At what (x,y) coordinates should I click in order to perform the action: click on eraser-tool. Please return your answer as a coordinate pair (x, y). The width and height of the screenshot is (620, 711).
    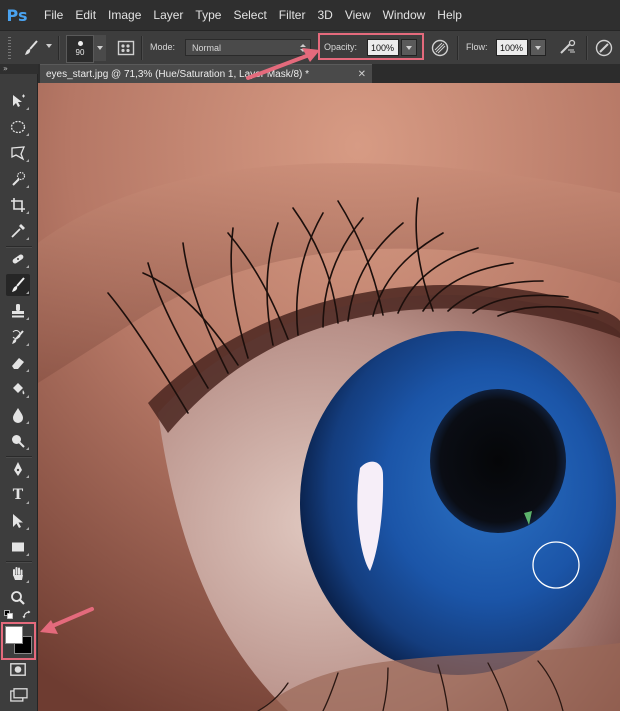
    Looking at the image, I should click on (18, 363).